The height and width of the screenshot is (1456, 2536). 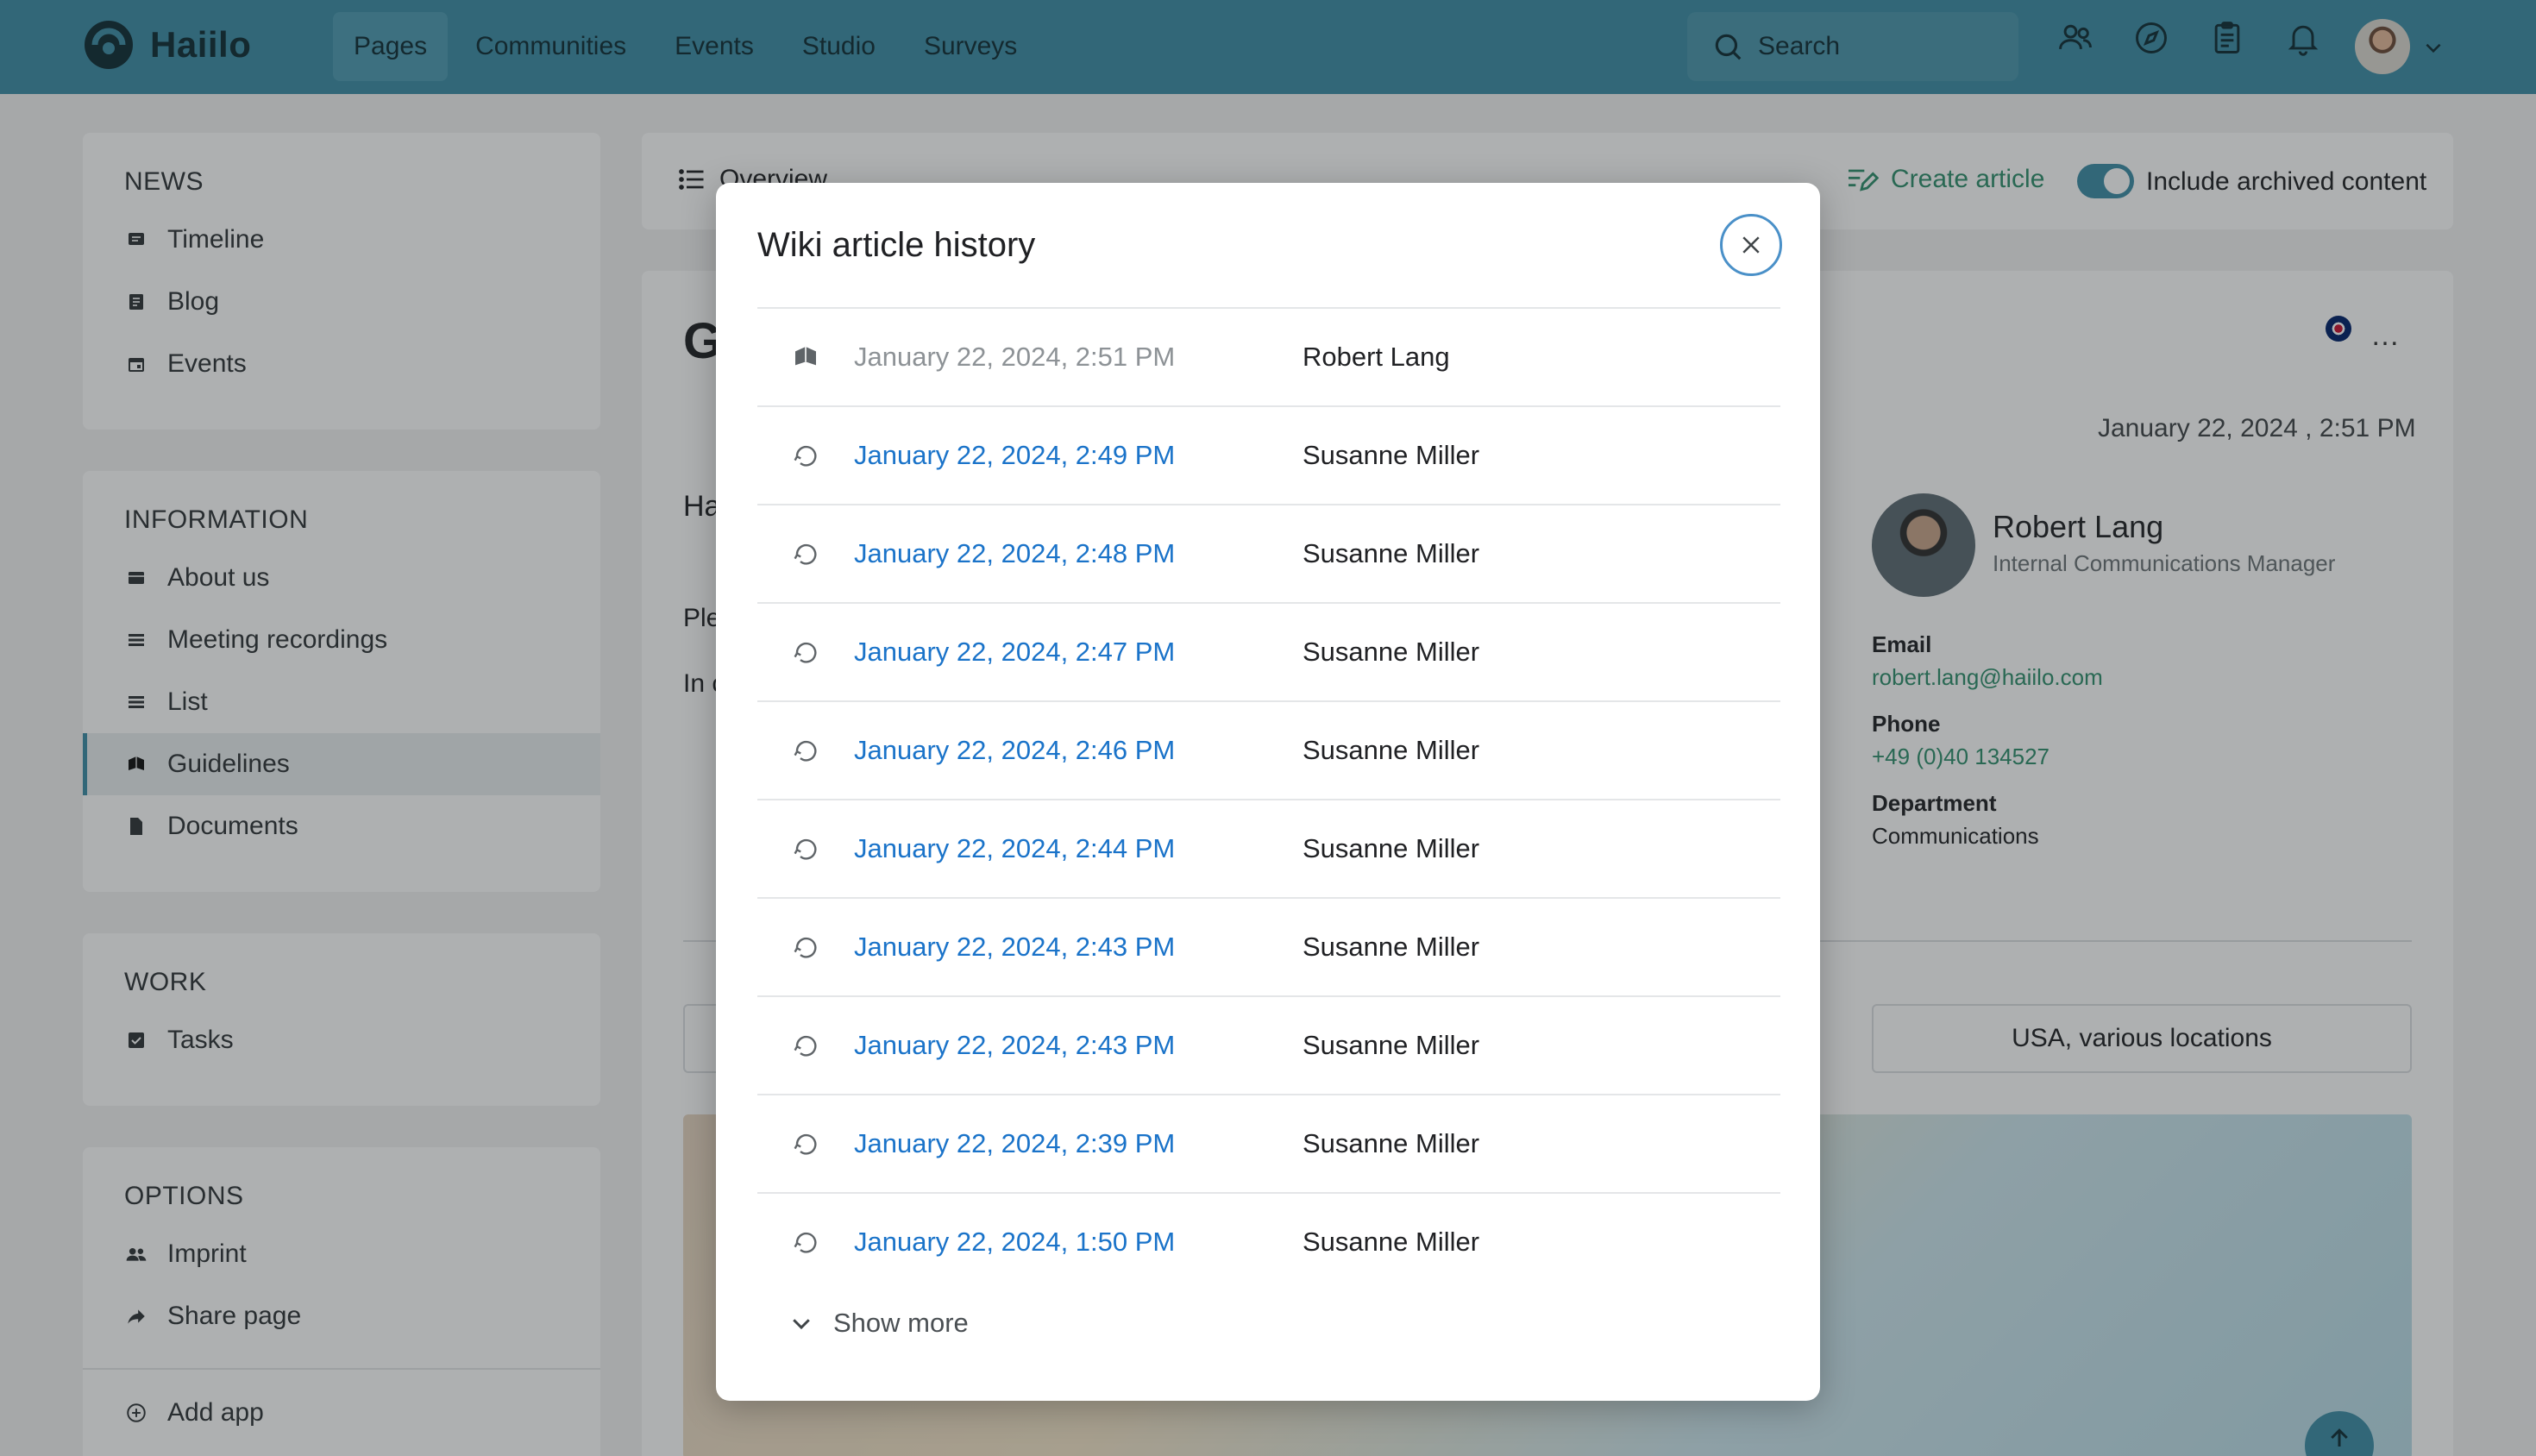 I want to click on show-more-label: Show more, so click(x=901, y=1323).